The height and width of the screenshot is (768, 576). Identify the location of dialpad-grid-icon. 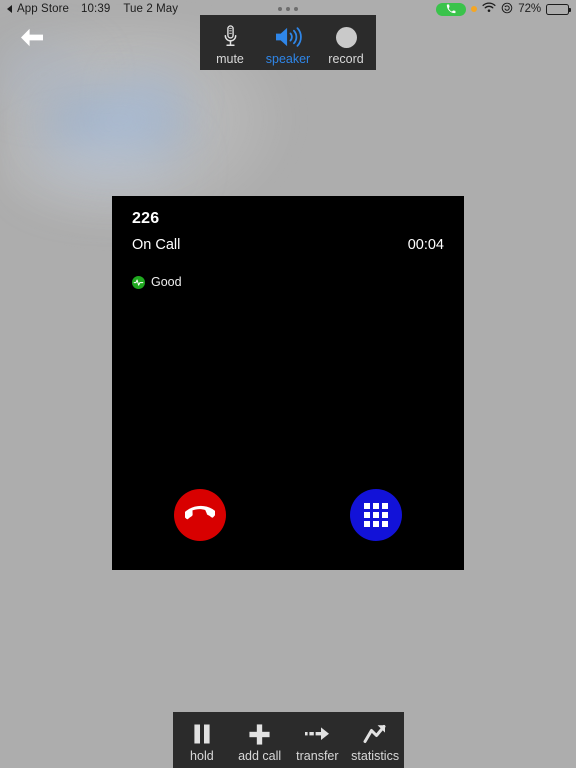
(376, 515).